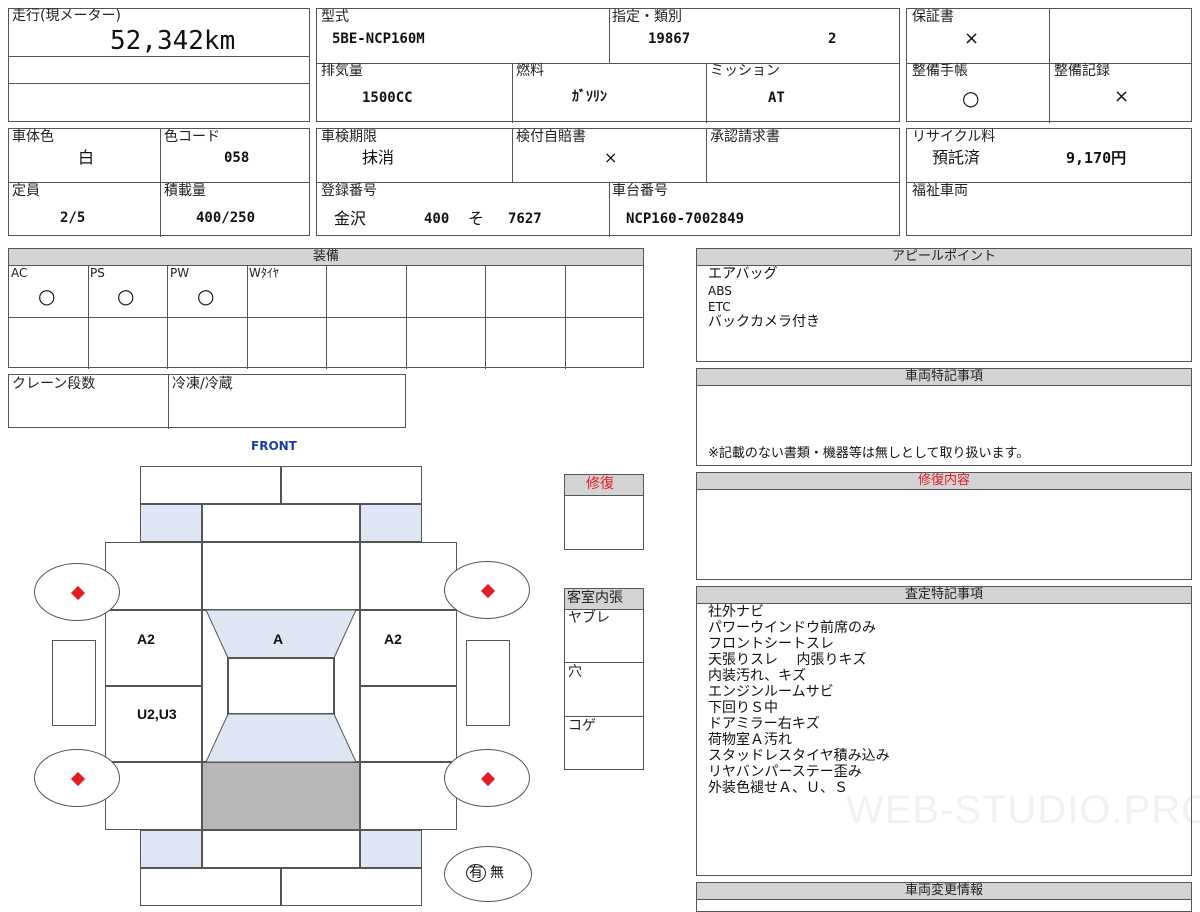  I want to click on chassis-label: 車台番号, so click(640, 191).